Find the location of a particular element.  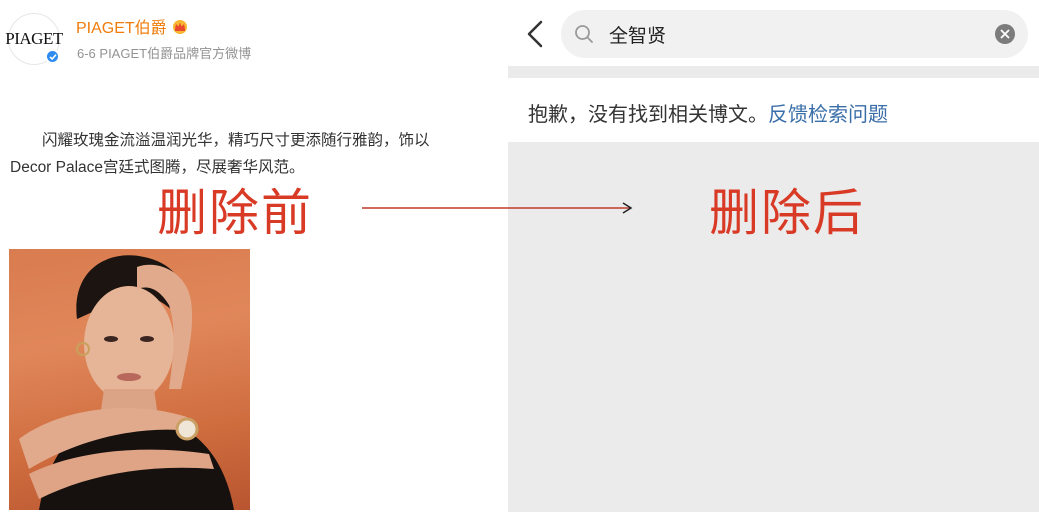

feedback-link: 反馈检索问题 is located at coordinates (828, 115).